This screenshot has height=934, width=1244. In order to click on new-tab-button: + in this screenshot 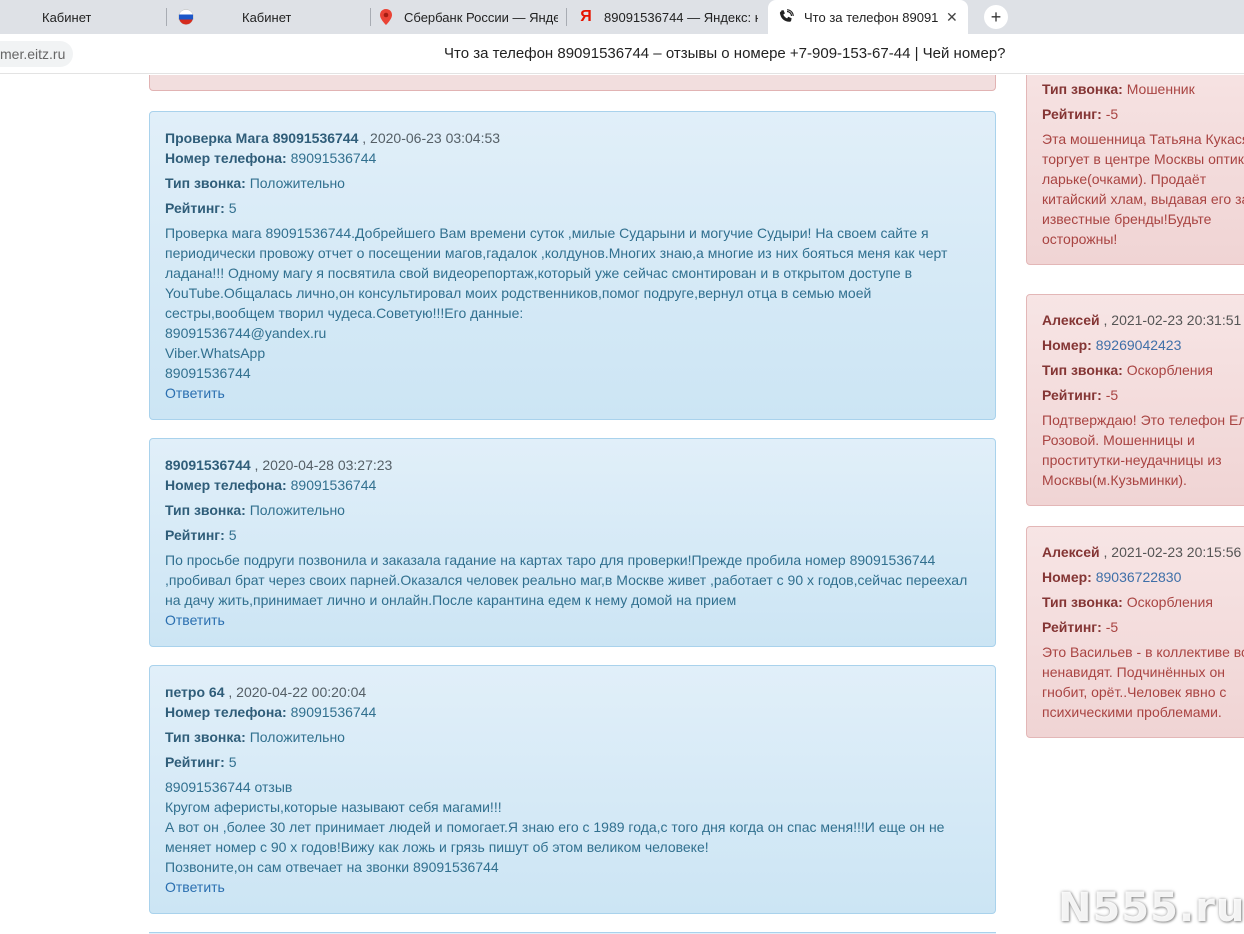, I will do `click(996, 17)`.